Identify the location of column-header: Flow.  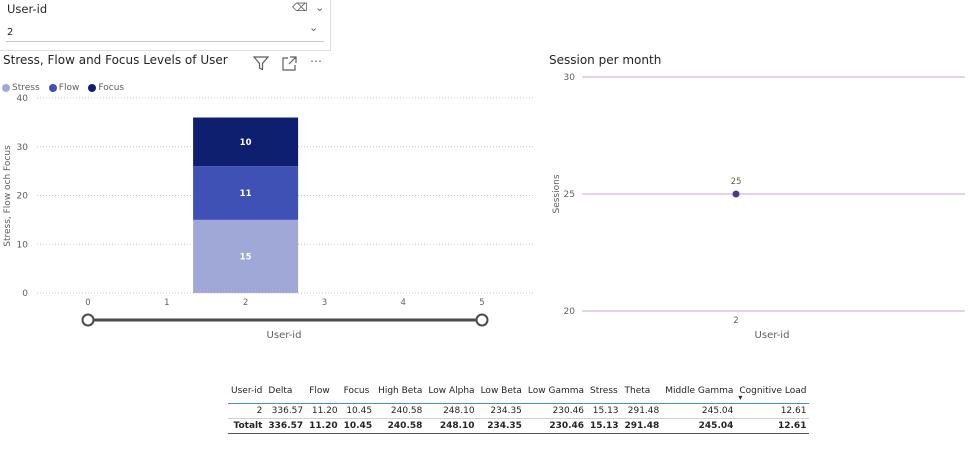
(323, 394).